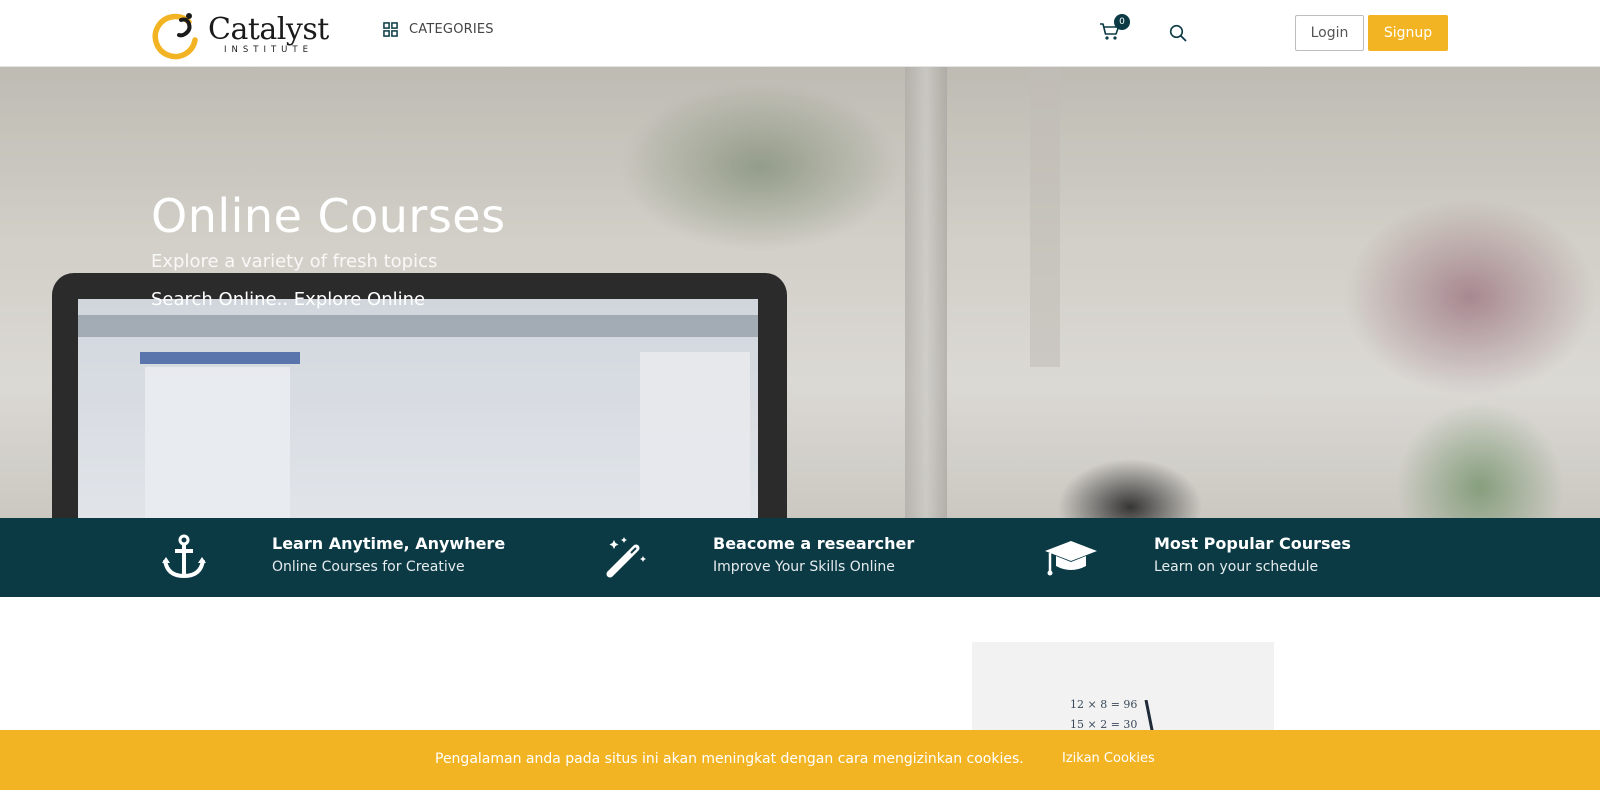 The width and height of the screenshot is (1600, 790). I want to click on magic-wand-icon, so click(626, 557).